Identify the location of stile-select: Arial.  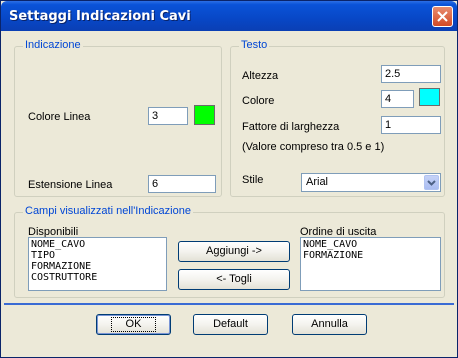
(371, 182).